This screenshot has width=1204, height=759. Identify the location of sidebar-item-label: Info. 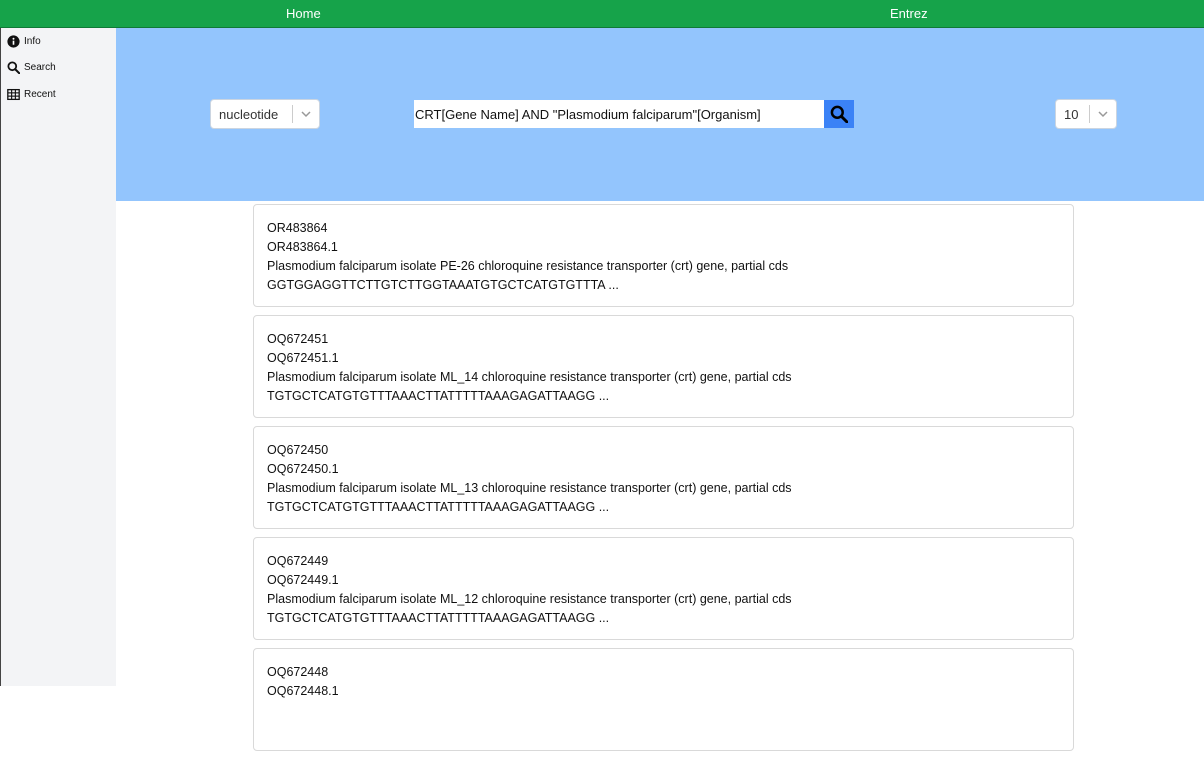
(32, 41).